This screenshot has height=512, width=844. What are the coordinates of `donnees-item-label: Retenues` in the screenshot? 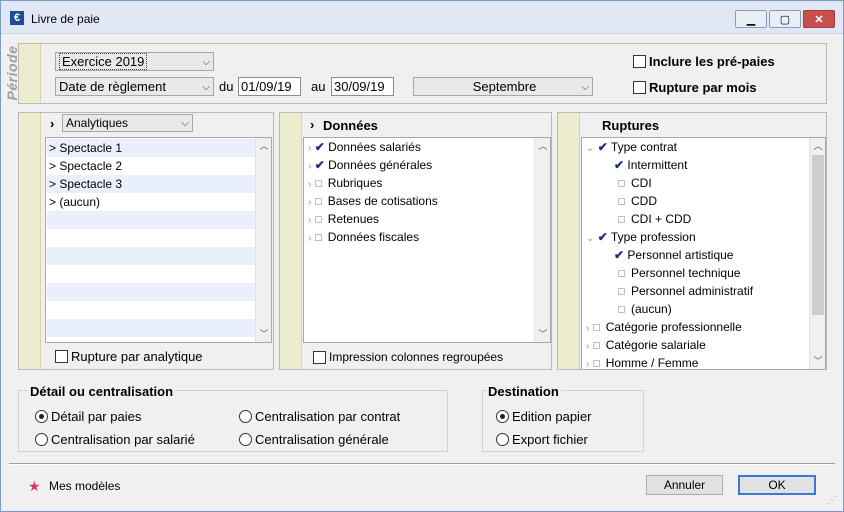 It's located at (353, 219).